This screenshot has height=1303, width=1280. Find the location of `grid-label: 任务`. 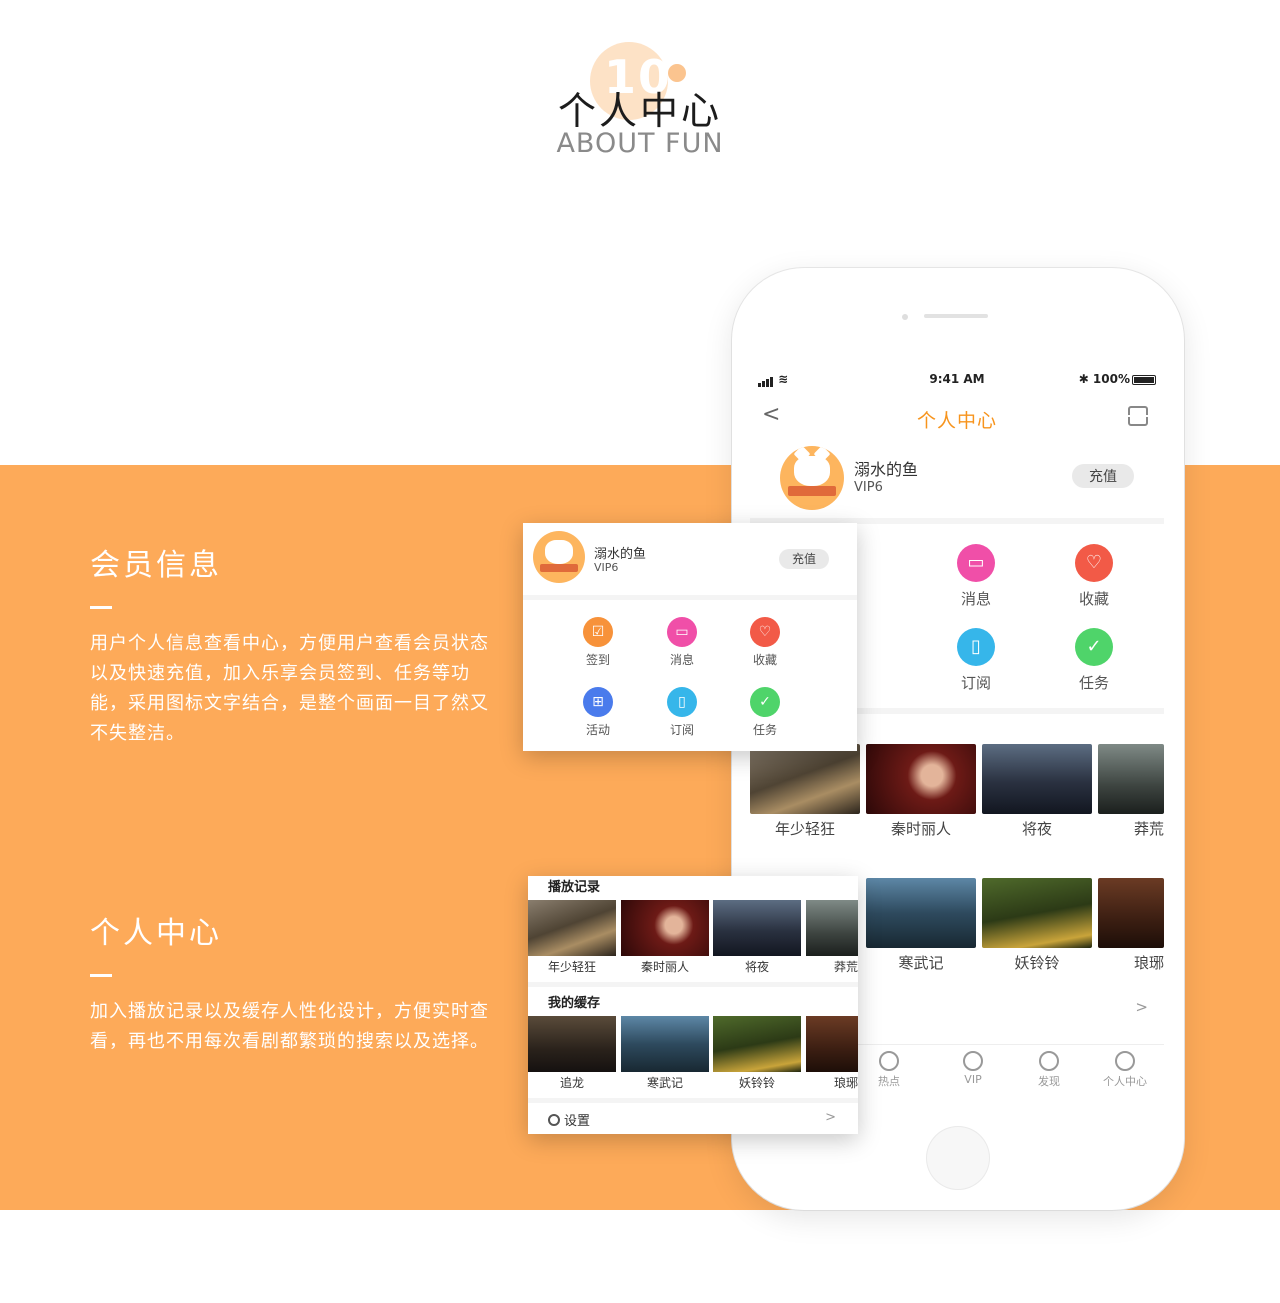

grid-label: 任务 is located at coordinates (764, 730).